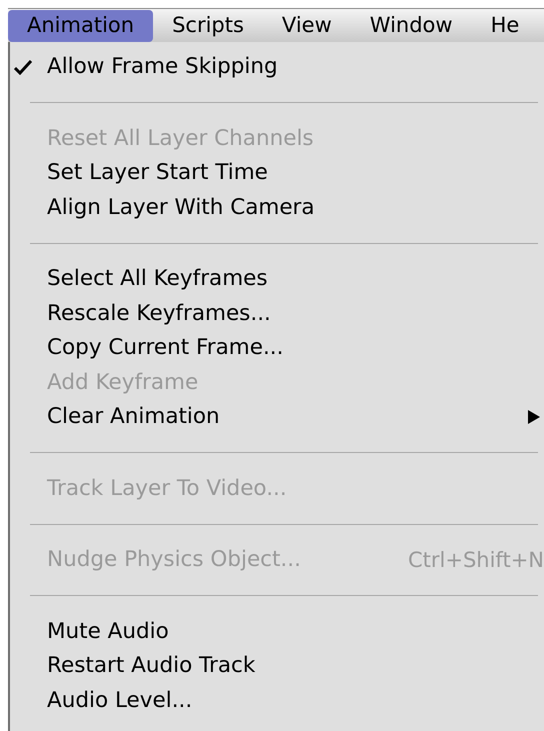  Describe the element at coordinates (277, 417) in the screenshot. I see `menu-item: Clear Animation` at that location.